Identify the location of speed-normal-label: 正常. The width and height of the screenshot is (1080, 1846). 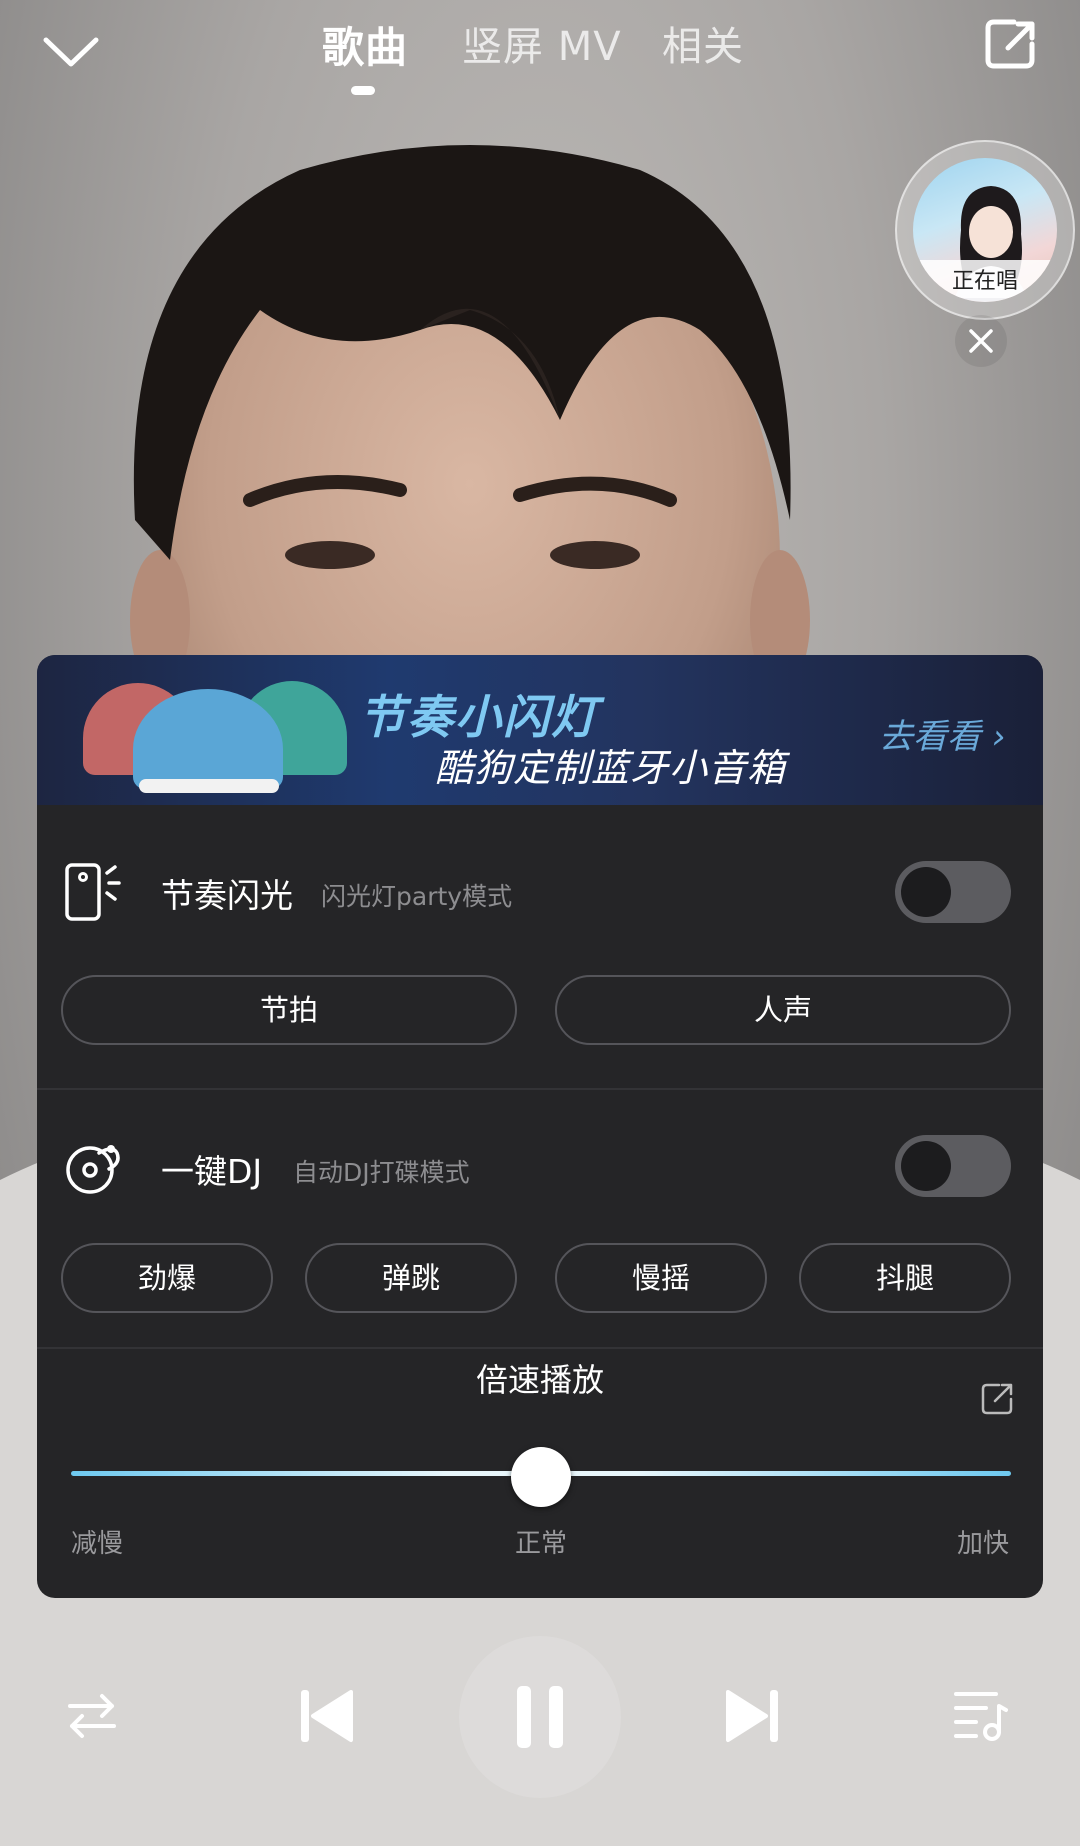
(541, 1544).